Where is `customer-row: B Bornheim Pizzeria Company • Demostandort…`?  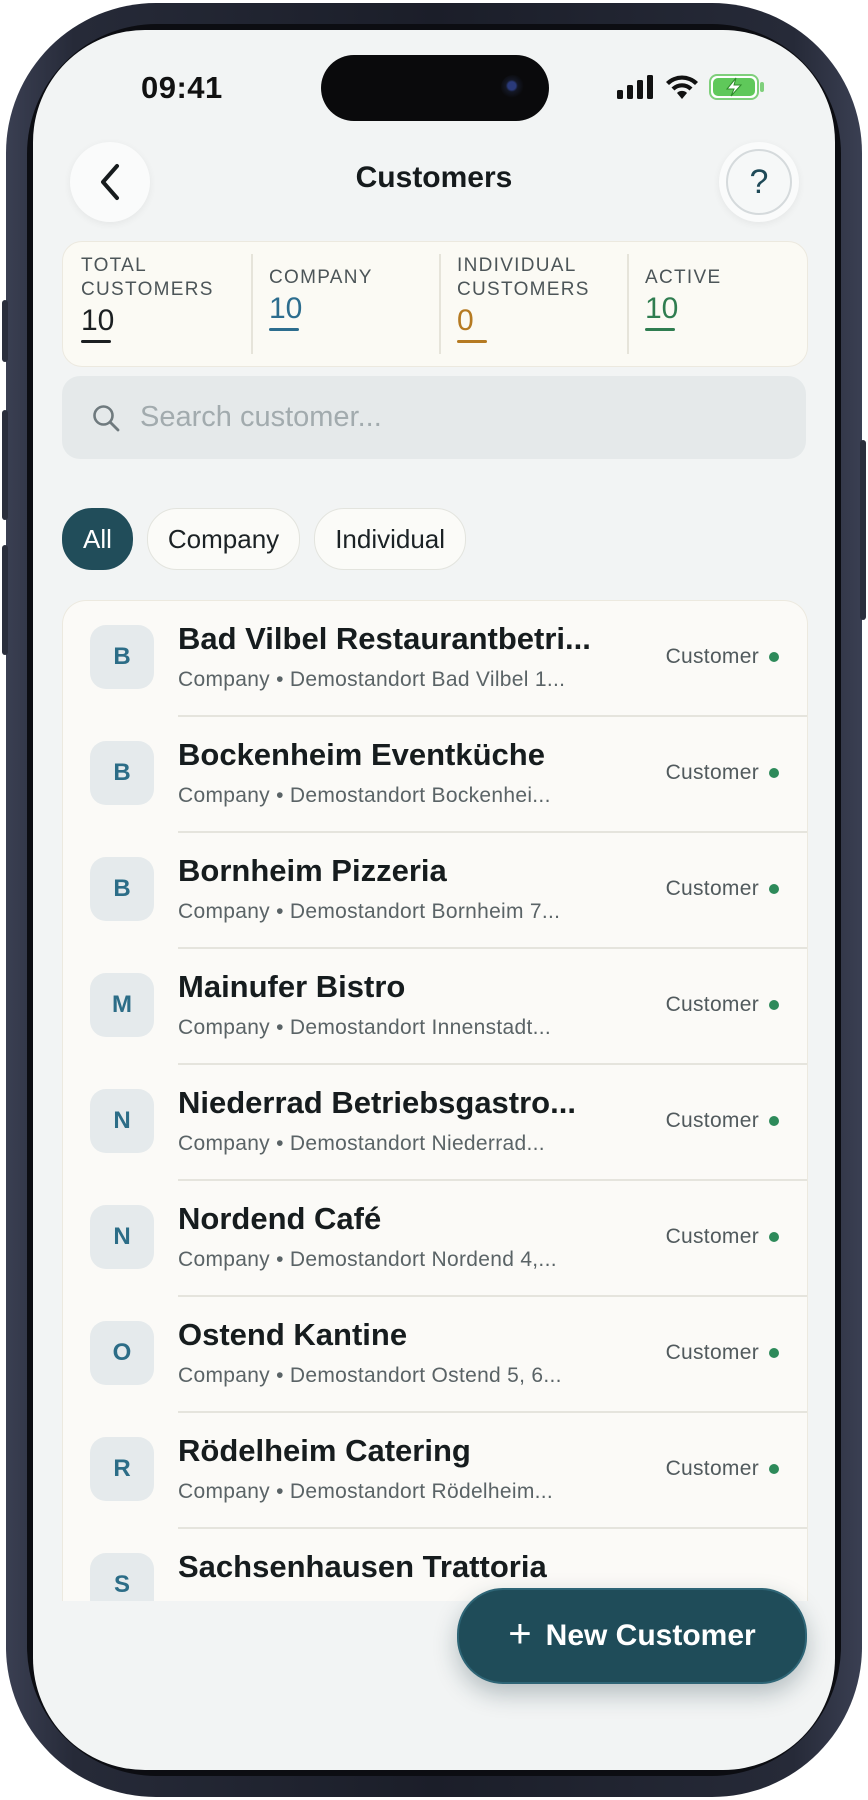
customer-row: B Bornheim Pizzeria Company • Demostandort… is located at coordinates (435, 891).